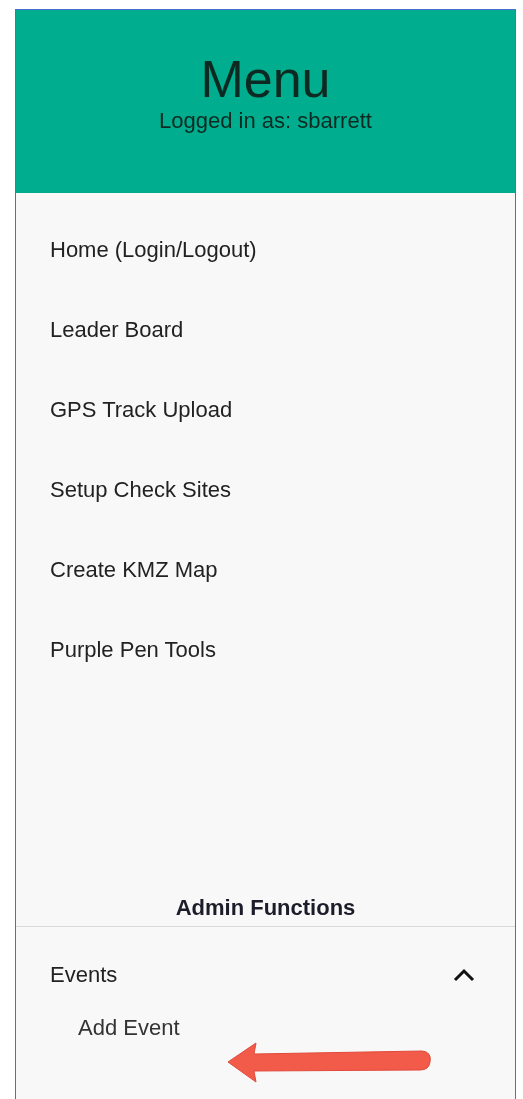 The width and height of the screenshot is (523, 1099). What do you see at coordinates (265, 79) in the screenshot?
I see `menu-title: Menu` at bounding box center [265, 79].